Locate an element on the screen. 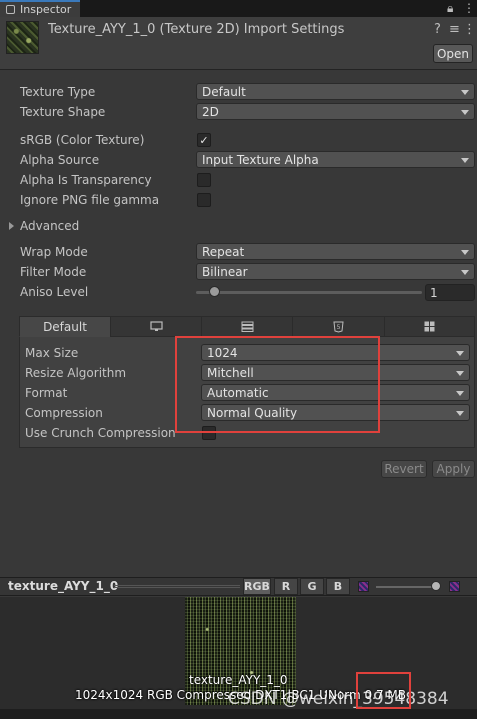 The height and width of the screenshot is (719, 477). tab-default: Default is located at coordinates (65, 326).